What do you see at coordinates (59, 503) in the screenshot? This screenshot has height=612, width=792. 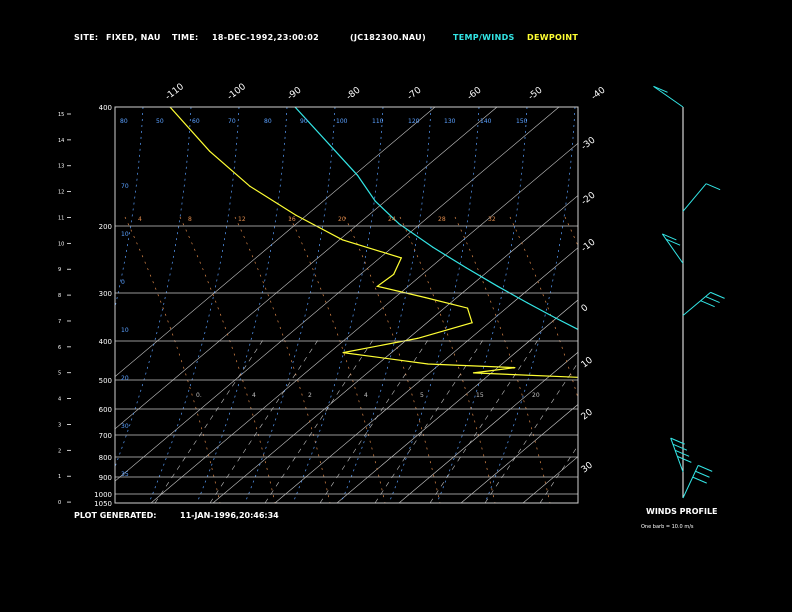 I see `height-tick-label: 0` at bounding box center [59, 503].